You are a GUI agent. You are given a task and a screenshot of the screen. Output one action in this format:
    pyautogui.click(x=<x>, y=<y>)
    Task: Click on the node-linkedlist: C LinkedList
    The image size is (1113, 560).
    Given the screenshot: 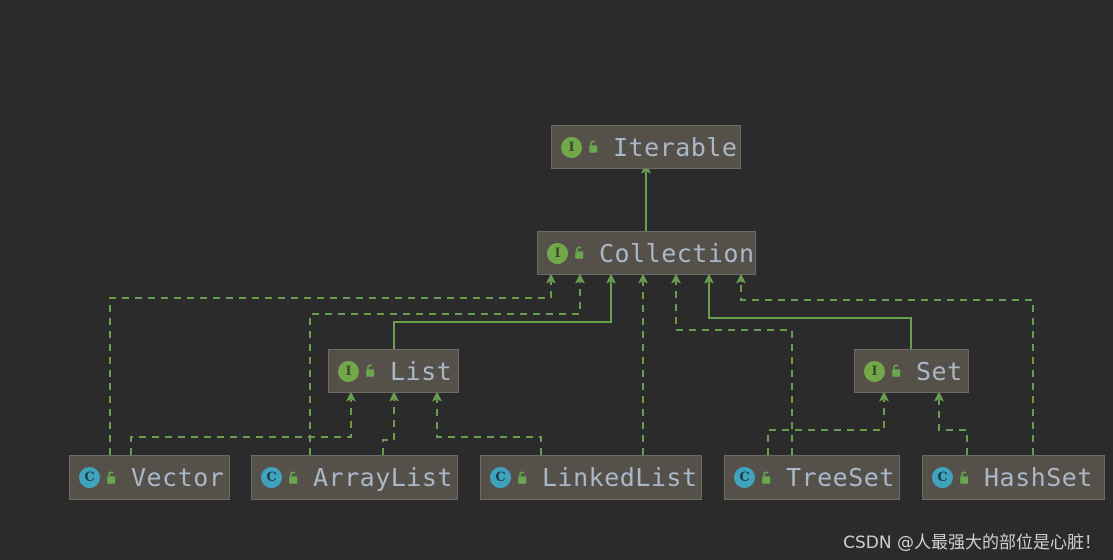 What is the action you would take?
    pyautogui.click(x=591, y=477)
    